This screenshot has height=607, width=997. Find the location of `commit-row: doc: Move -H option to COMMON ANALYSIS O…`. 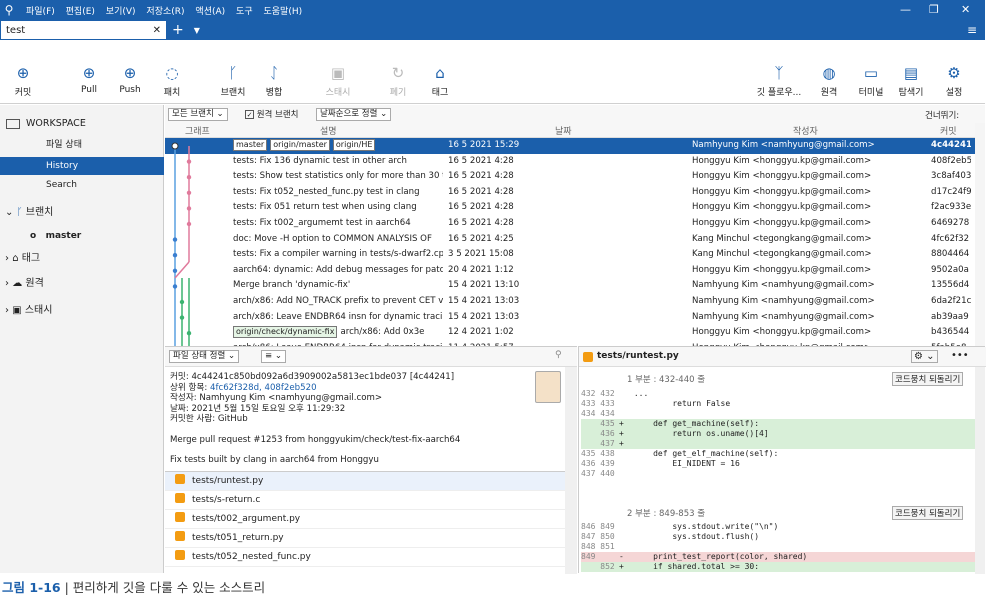

commit-row: doc: Move -H option to COMMON ANALYSIS O… is located at coordinates (570, 240).